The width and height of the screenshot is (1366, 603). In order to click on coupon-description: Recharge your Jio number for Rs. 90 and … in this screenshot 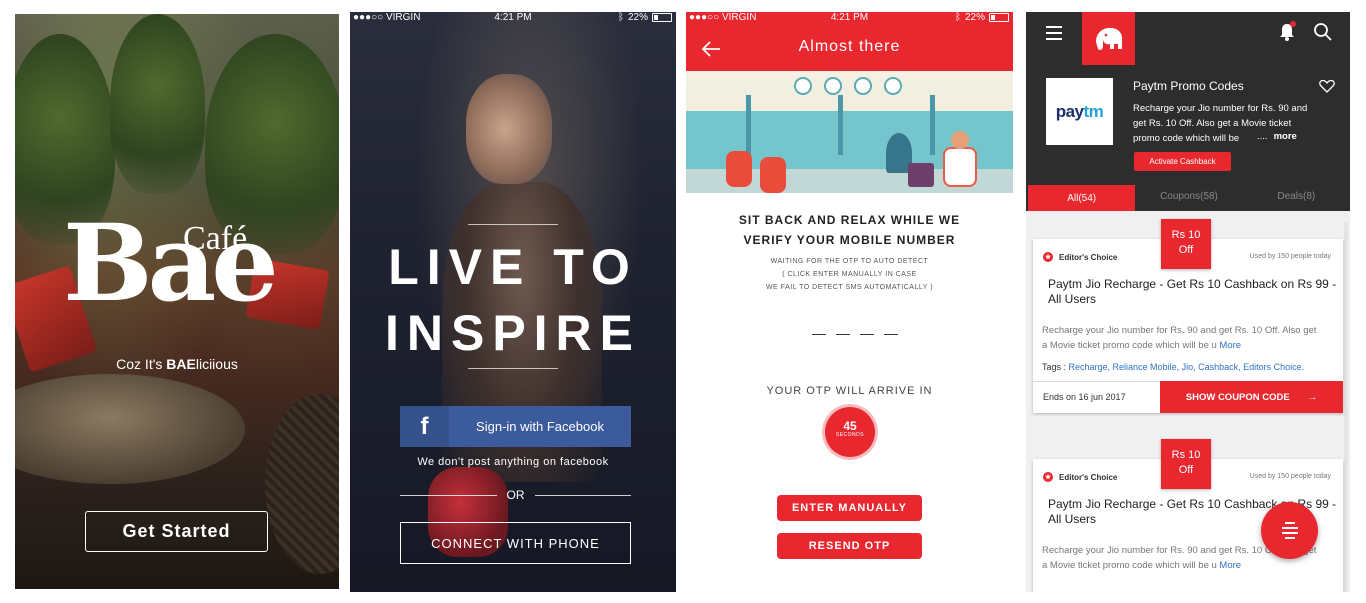, I will do `click(1183, 338)`.